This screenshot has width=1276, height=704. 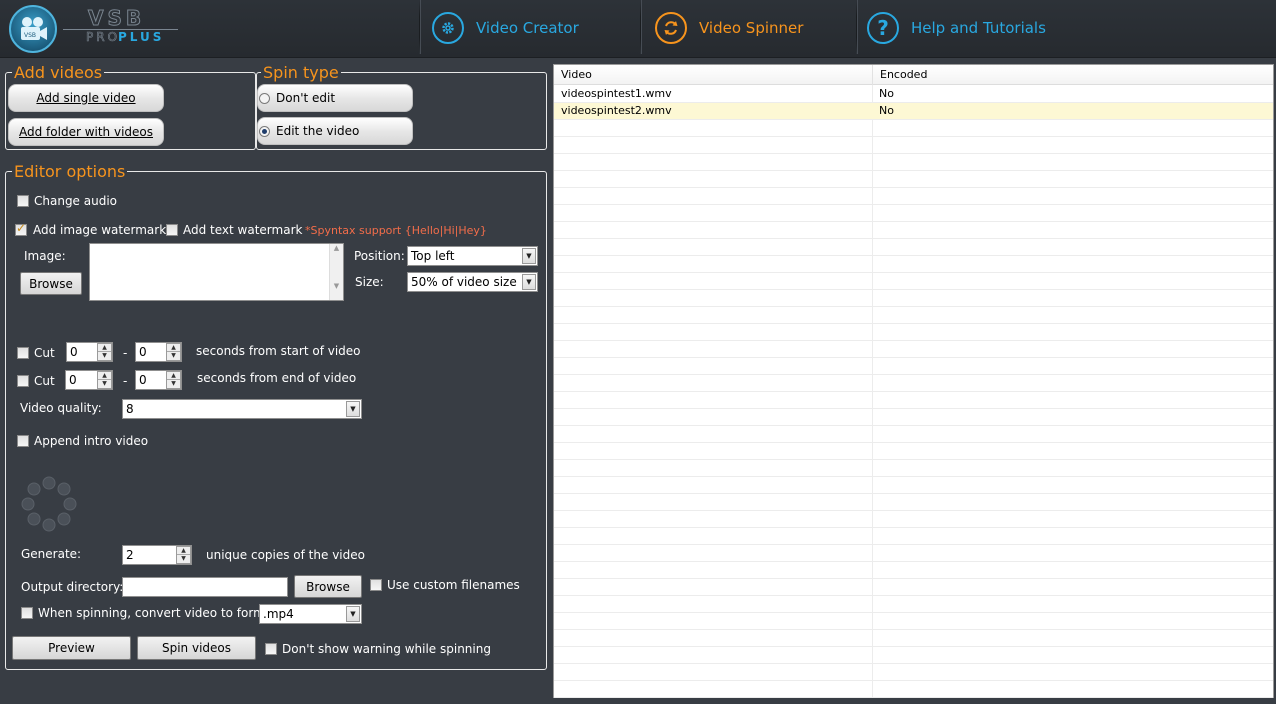 I want to click on radio-edit-video: Edit the video, so click(x=335, y=131).